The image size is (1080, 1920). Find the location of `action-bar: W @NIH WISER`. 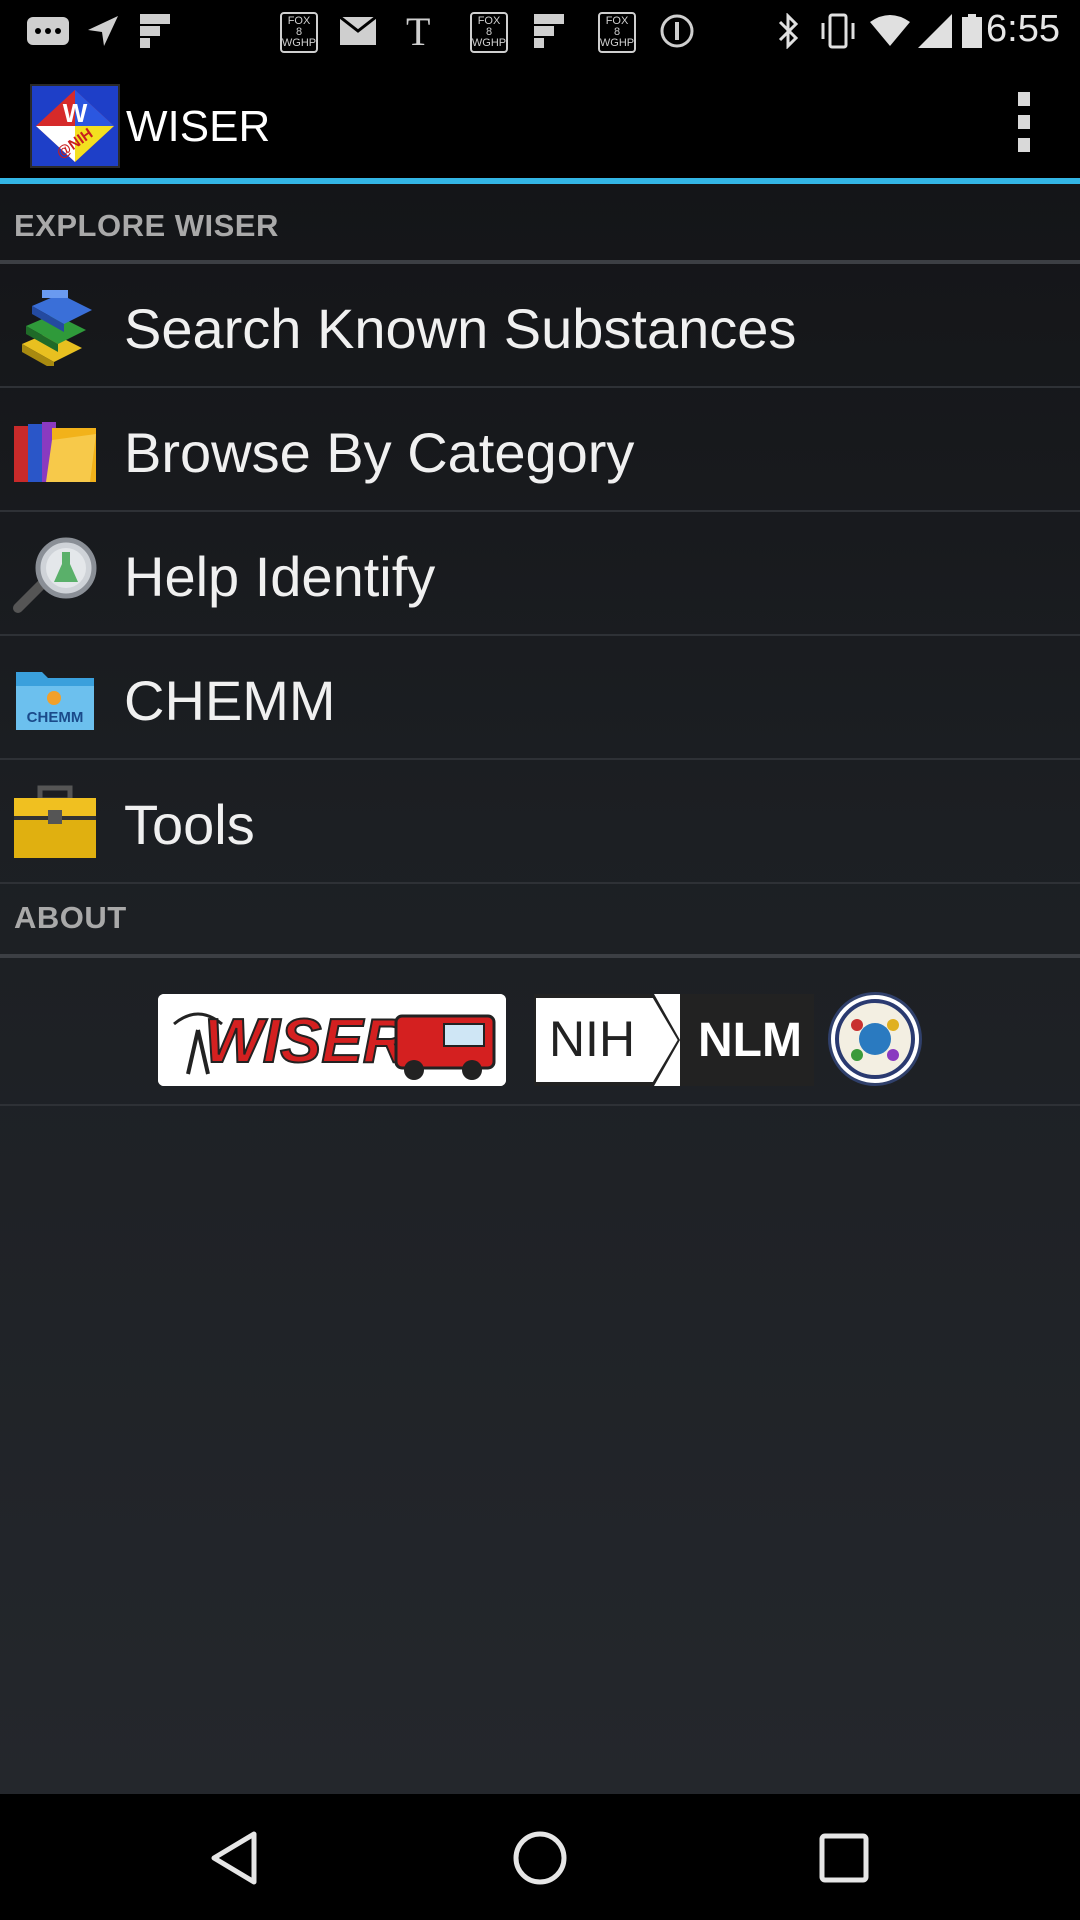

action-bar: W @NIH WISER is located at coordinates (540, 123).